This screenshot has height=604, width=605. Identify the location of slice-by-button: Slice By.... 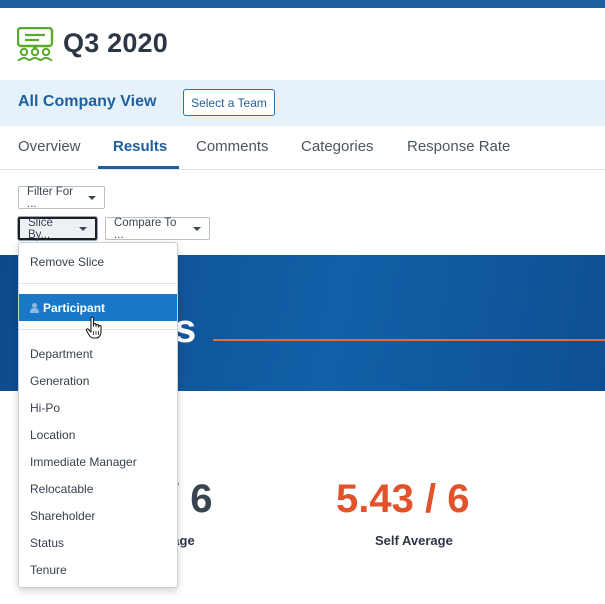
(57, 228).